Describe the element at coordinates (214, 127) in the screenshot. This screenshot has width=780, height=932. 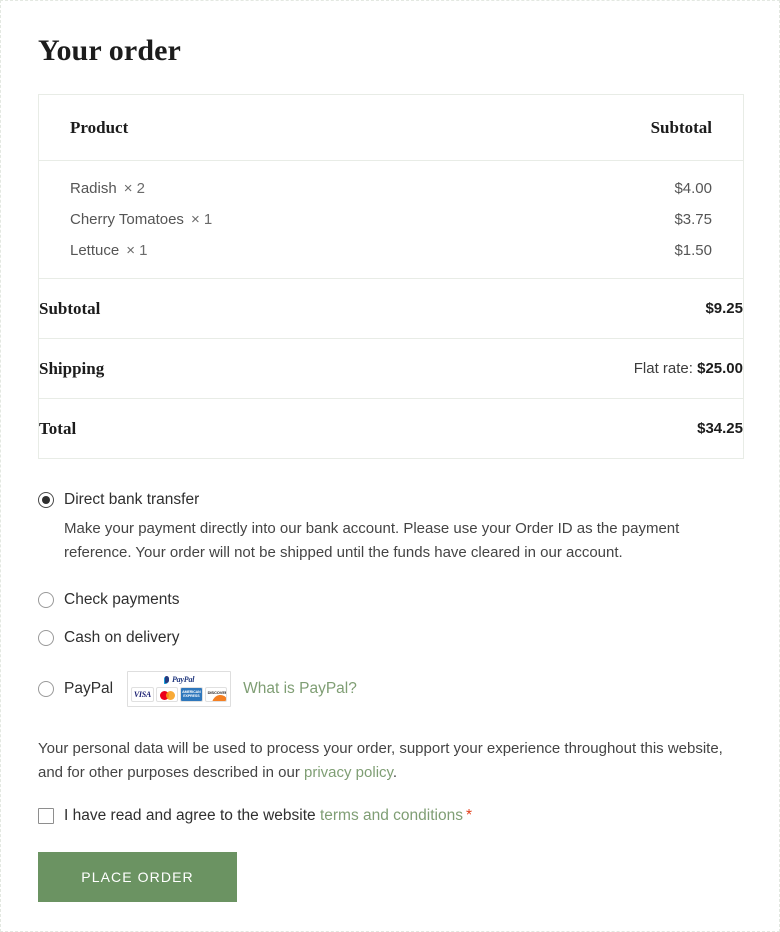
I see `column-header-product: Product` at that location.